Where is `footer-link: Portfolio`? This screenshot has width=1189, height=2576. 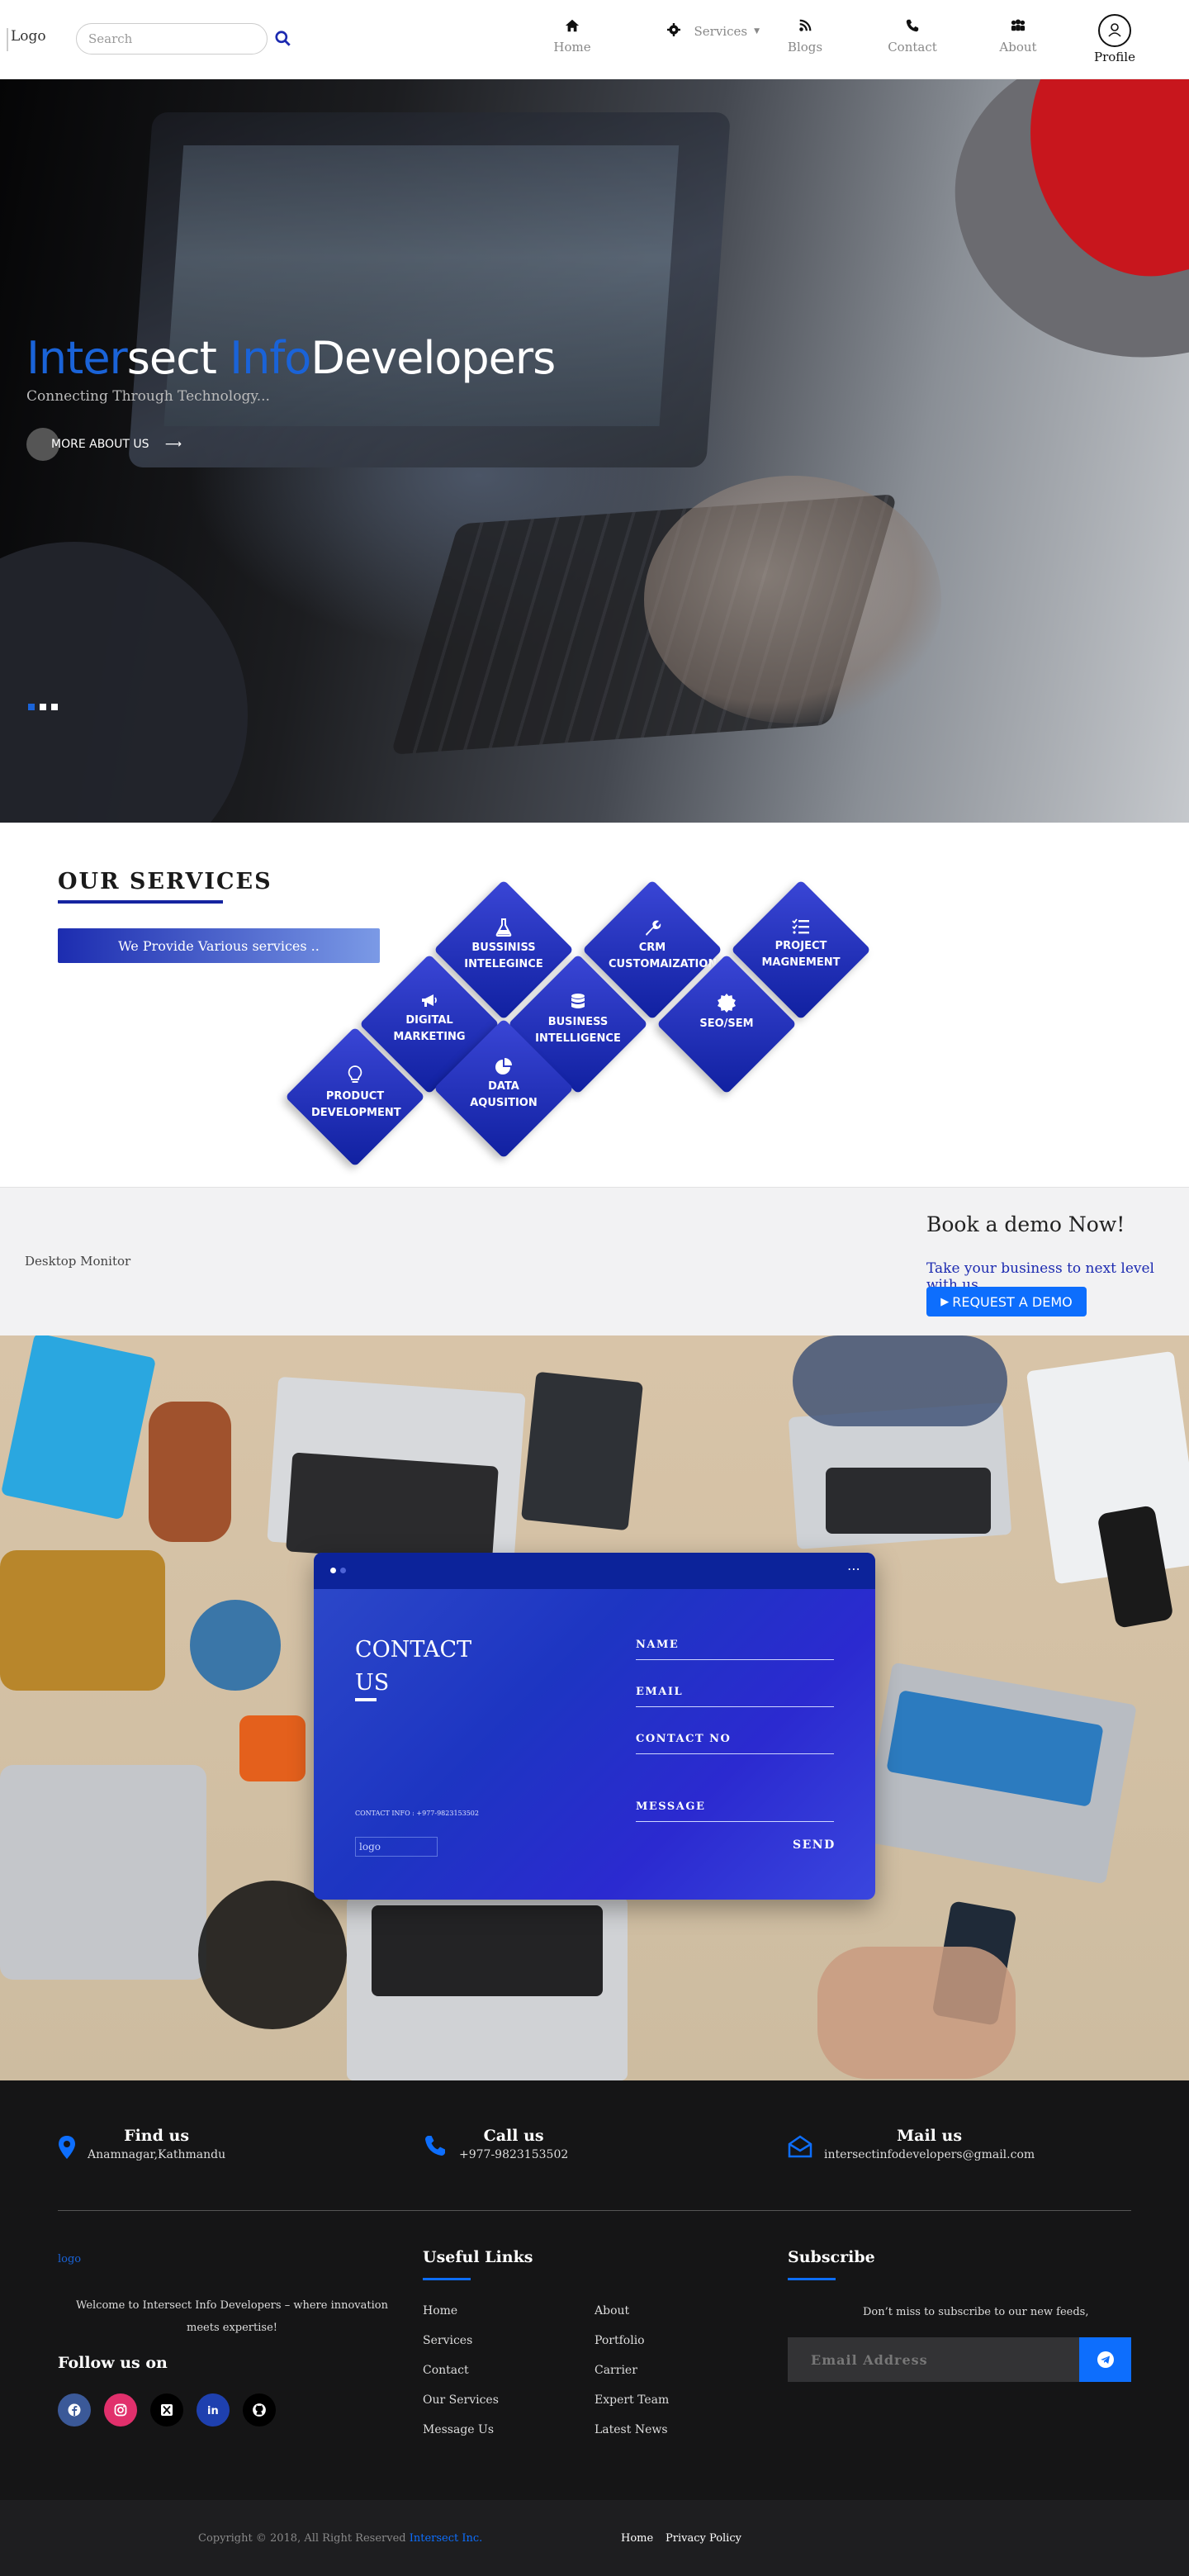
footer-link: Portfolio is located at coordinates (619, 2340).